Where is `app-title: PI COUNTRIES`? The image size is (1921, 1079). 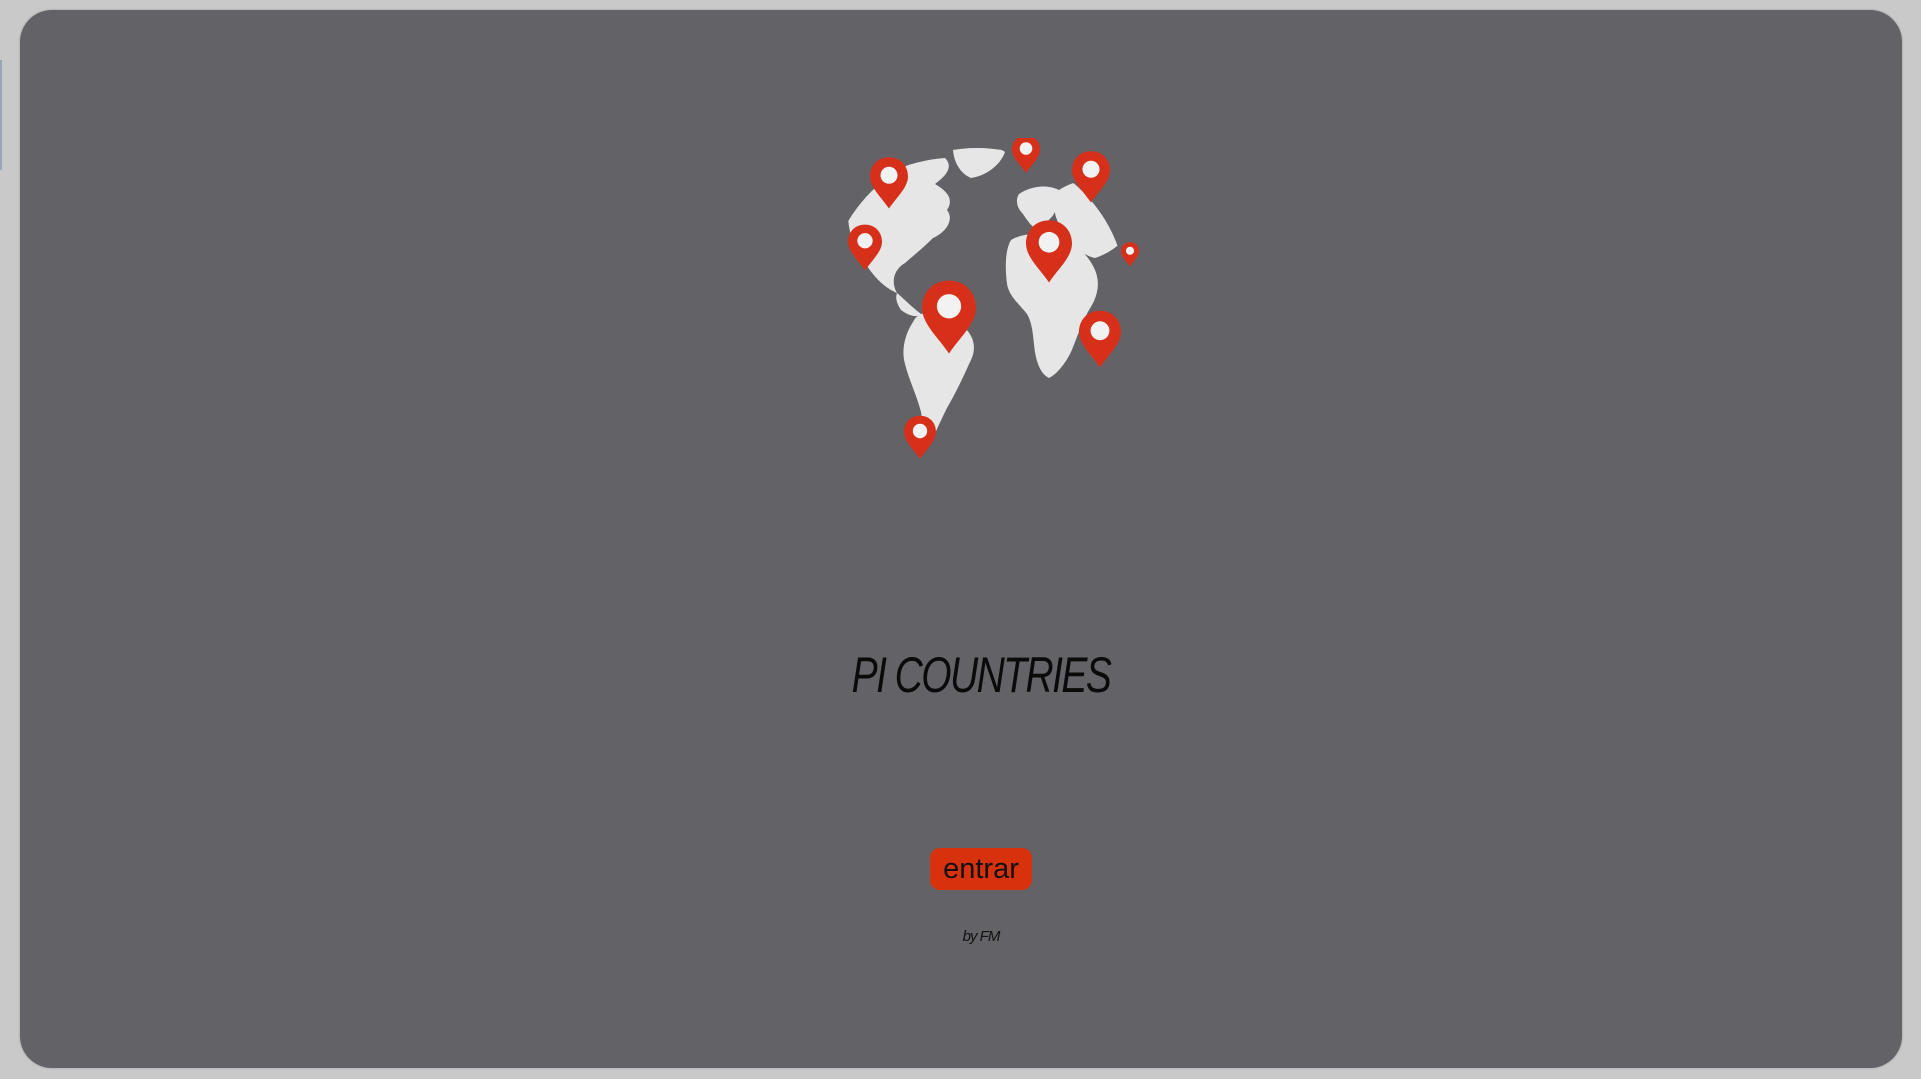
app-title: PI COUNTRIES is located at coordinates (981, 675).